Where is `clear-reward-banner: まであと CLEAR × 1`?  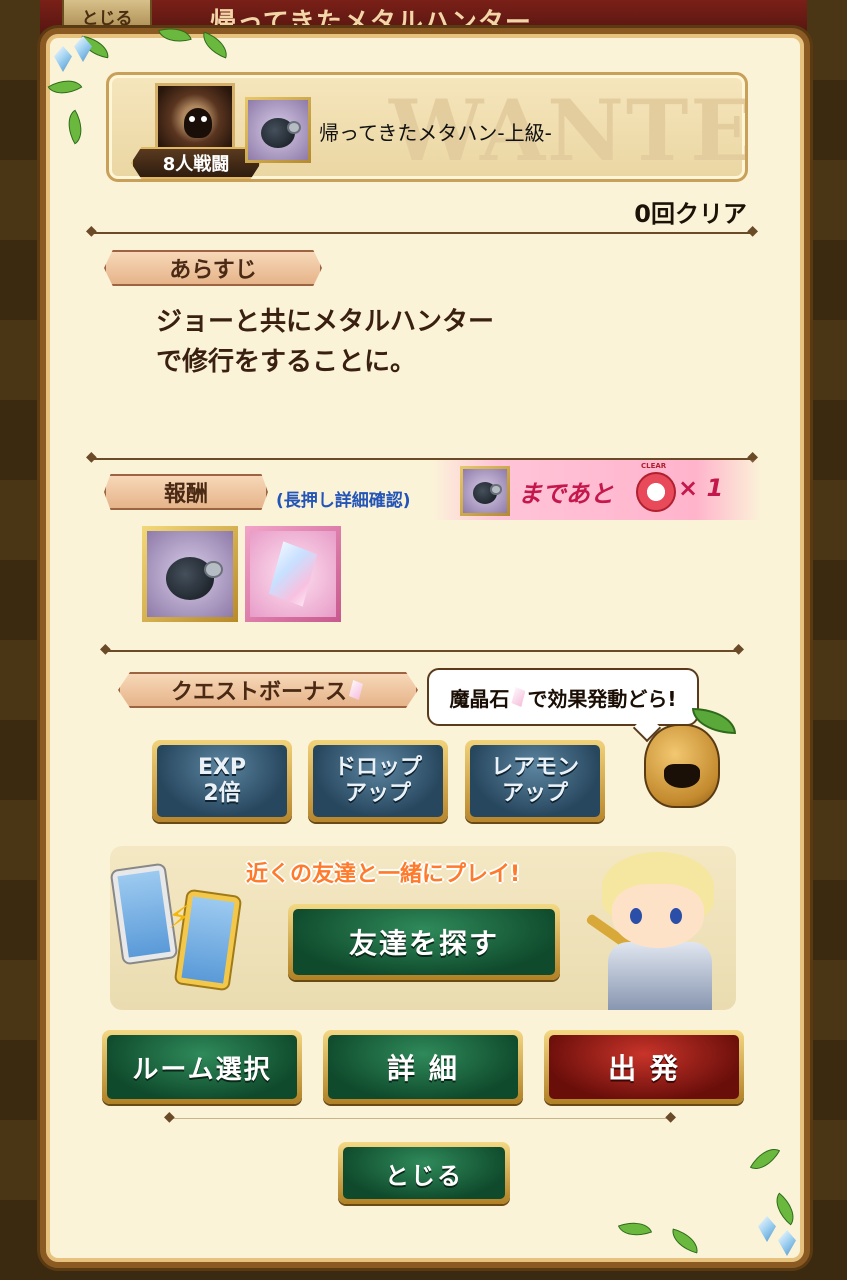 clear-reward-banner: まであと CLEAR × 1 is located at coordinates (597, 490).